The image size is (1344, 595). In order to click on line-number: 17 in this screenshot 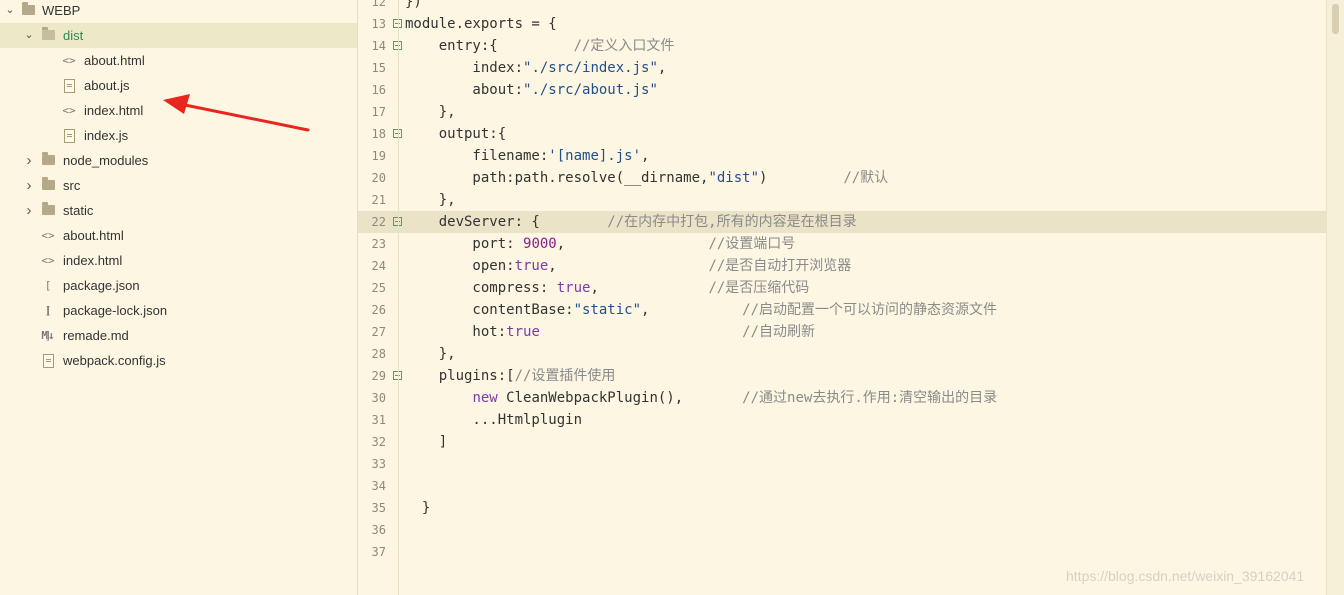, I will do `click(378, 112)`.